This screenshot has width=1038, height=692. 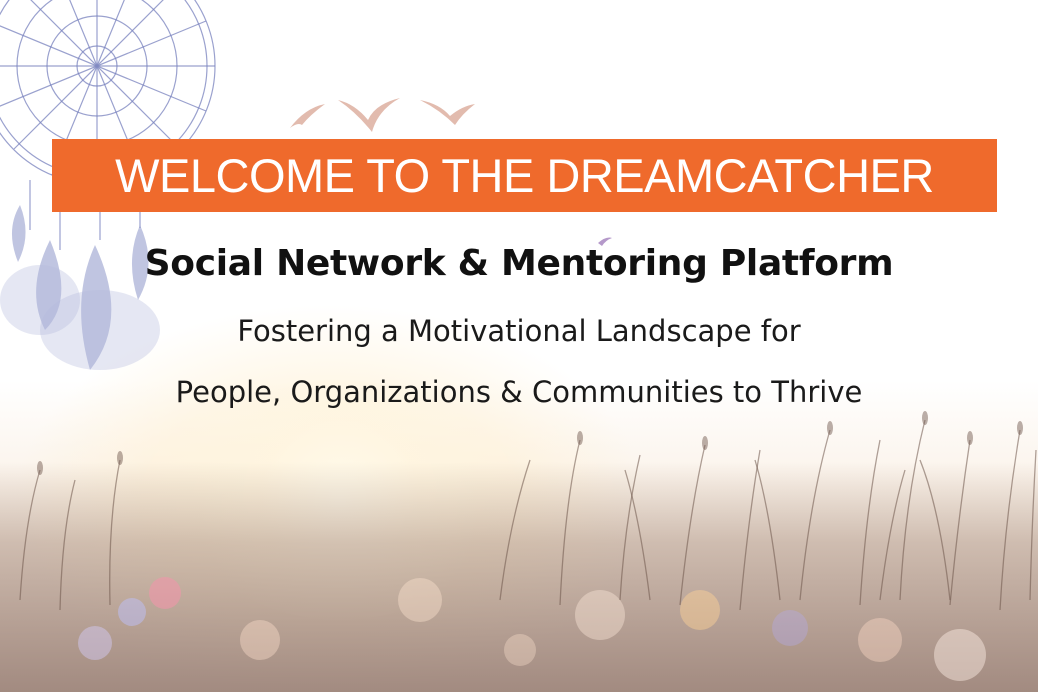 I want to click on welcome-banner: WELCOME TO THE DREAMCATCHER, so click(x=524, y=175).